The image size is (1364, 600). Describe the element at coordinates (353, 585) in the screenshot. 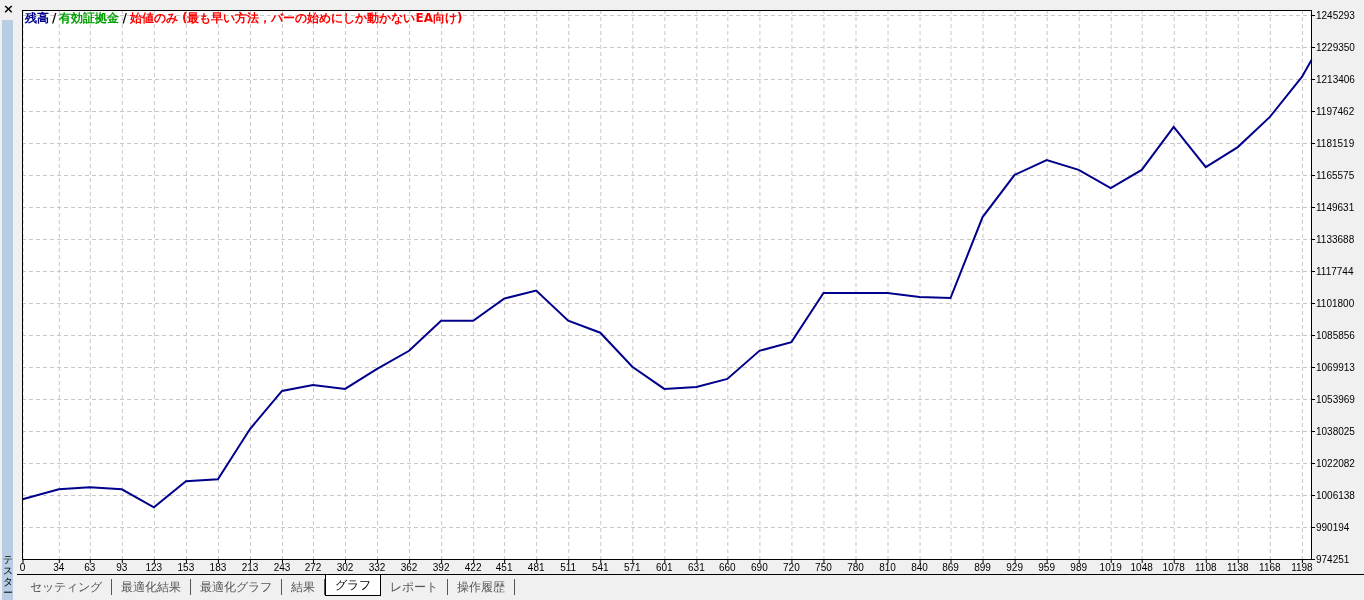

I see `tab: グラフ` at that location.